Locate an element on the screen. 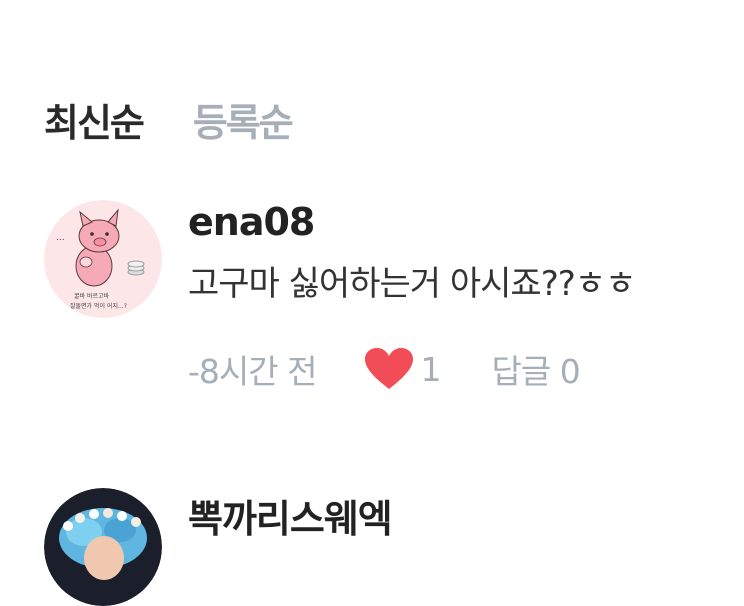 The image size is (744, 606). blue-hair-person-avatar-image is located at coordinates (103, 547).